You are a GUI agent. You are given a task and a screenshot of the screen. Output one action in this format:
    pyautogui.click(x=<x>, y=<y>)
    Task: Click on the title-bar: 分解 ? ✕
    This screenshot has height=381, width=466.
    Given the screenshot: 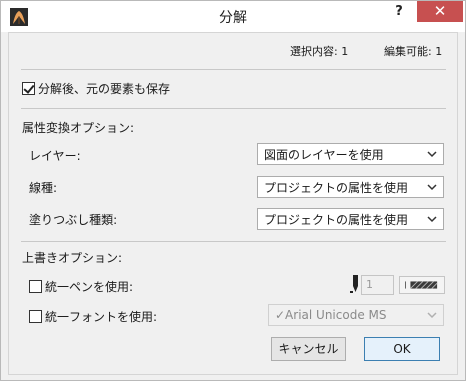 What is the action you would take?
    pyautogui.click(x=233, y=16)
    